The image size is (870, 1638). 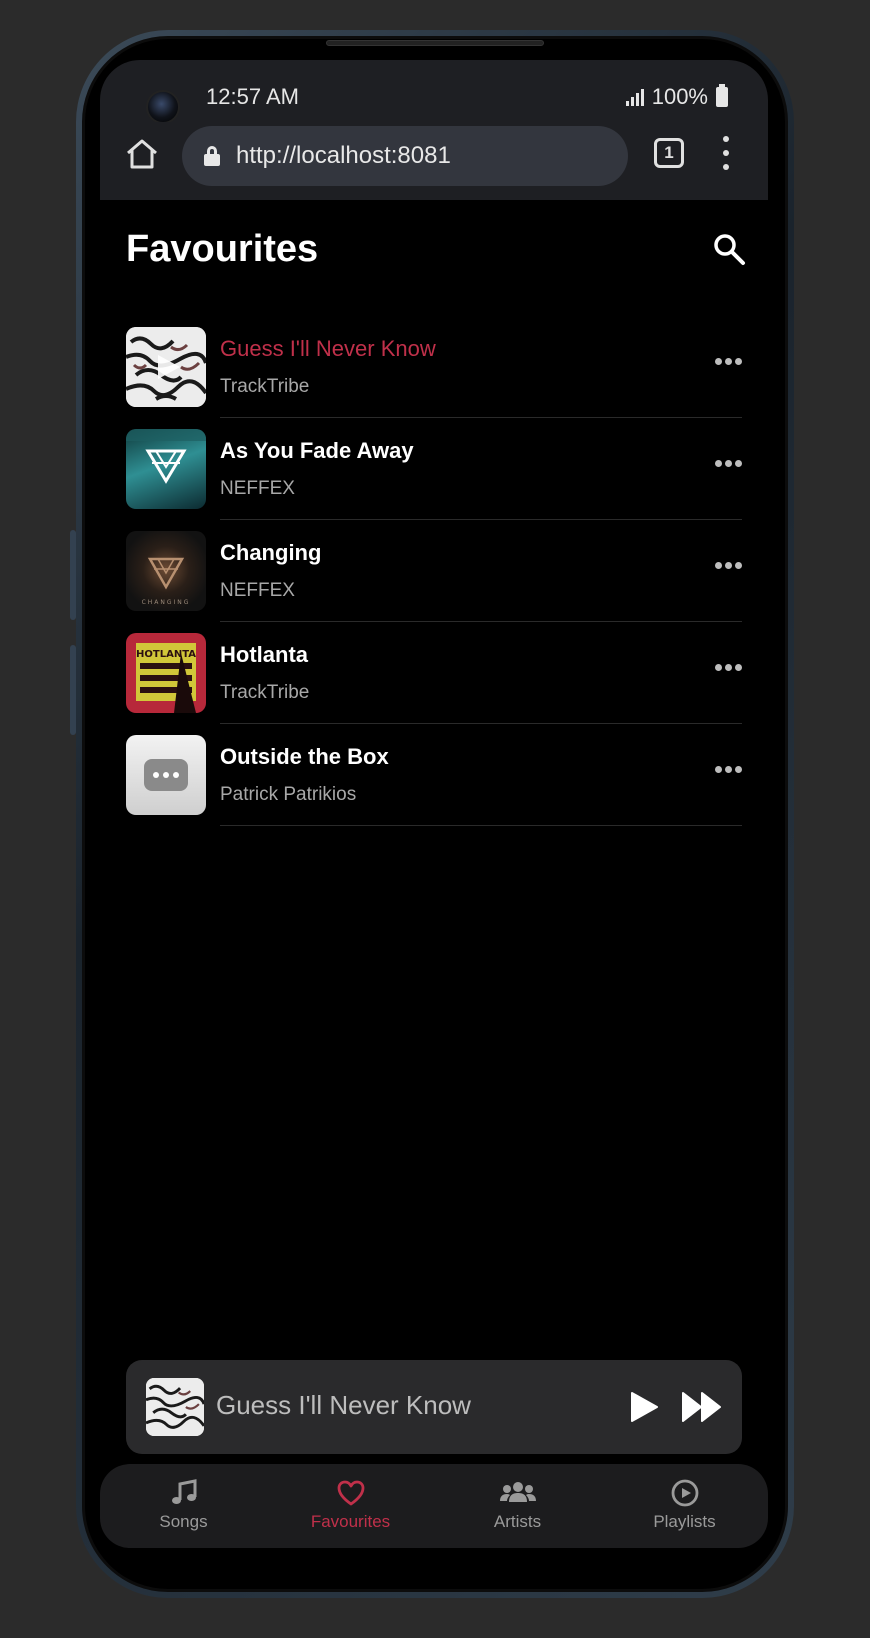 I want to click on tab-count: 1, so click(x=669, y=152).